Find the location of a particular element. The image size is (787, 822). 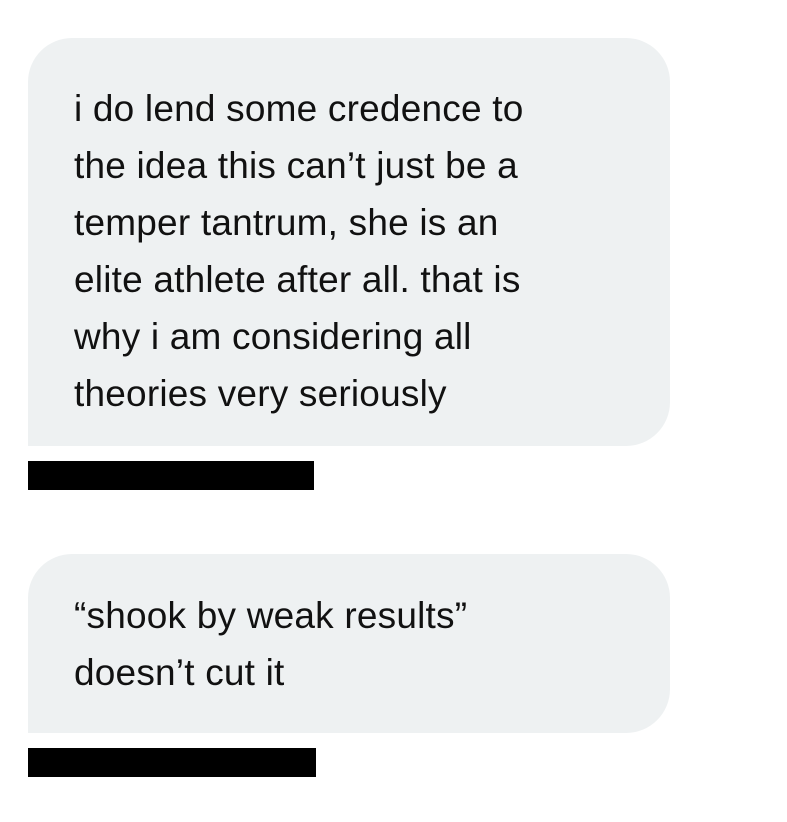

message-text-line: theories very seriously is located at coordinates (260, 393).